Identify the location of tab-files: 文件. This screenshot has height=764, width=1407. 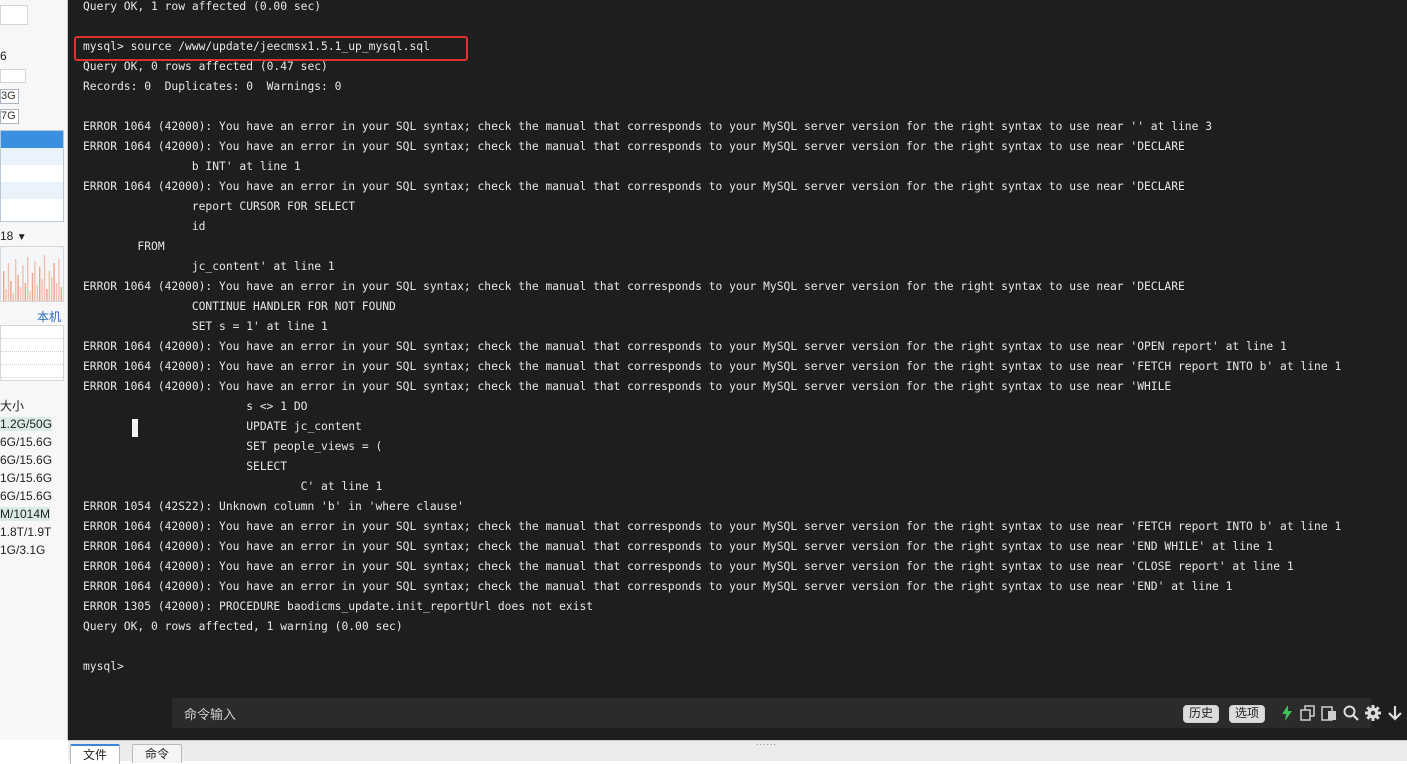
(95, 754).